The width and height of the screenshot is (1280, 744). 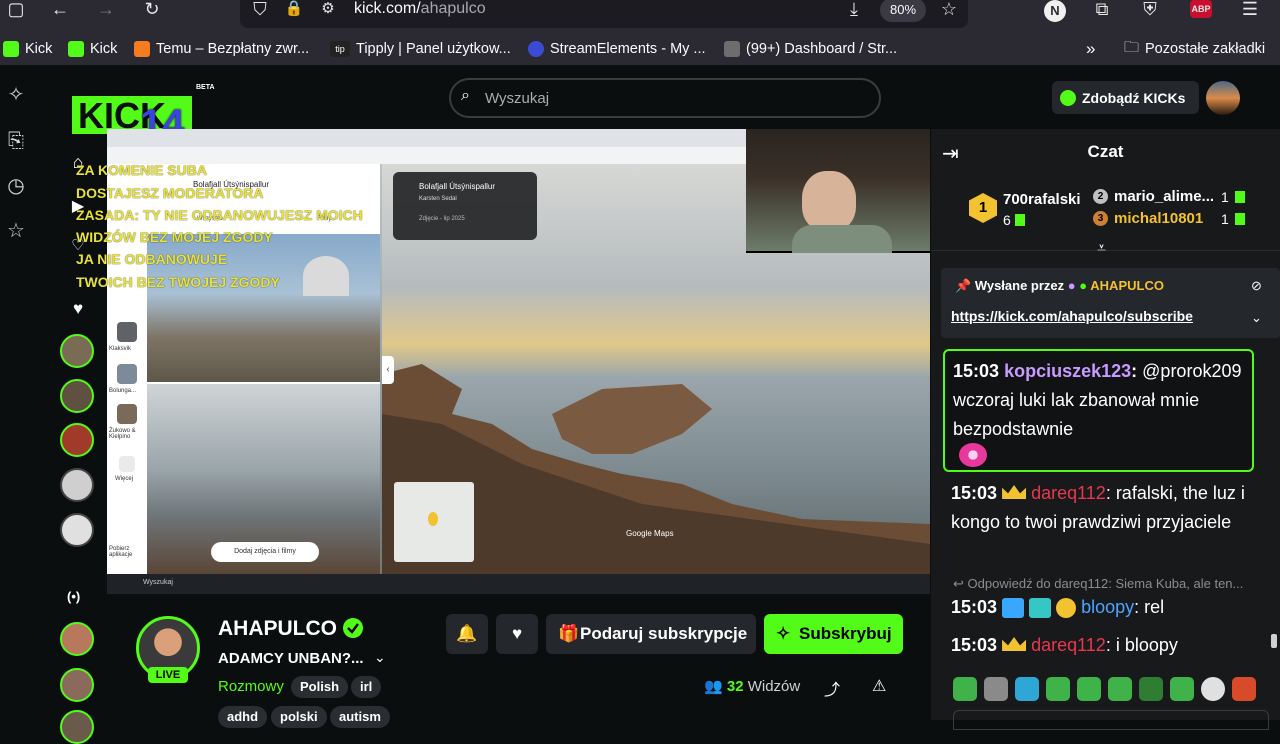 What do you see at coordinates (854, 12) in the screenshot?
I see `download-page-icon: ⤓` at bounding box center [854, 12].